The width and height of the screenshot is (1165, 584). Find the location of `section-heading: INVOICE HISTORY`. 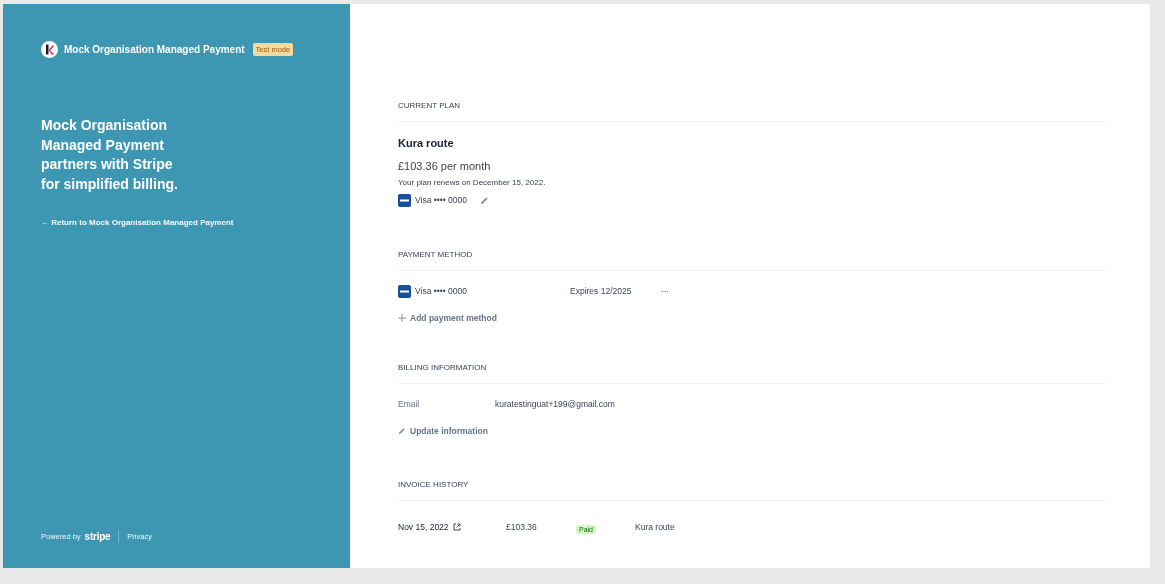

section-heading: INVOICE HISTORY is located at coordinates (434, 485).